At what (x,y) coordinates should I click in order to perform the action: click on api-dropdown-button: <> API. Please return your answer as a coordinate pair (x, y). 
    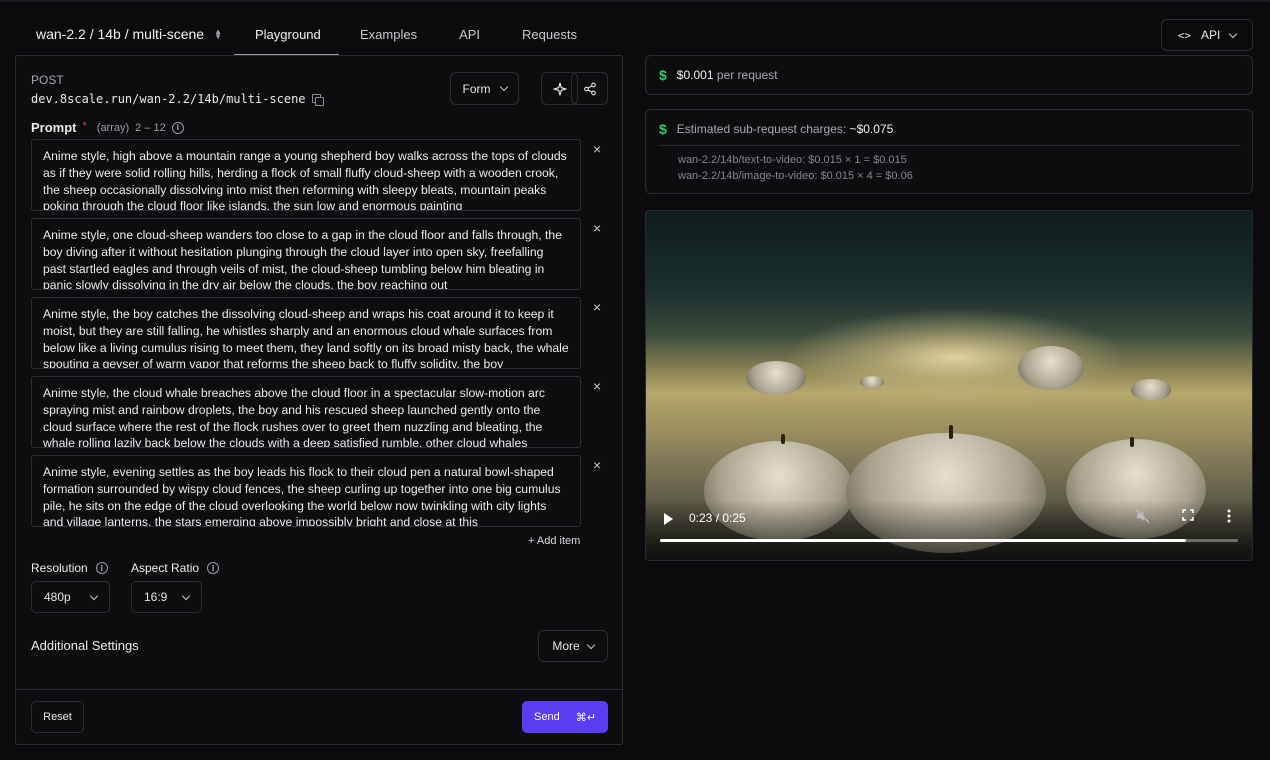
    Looking at the image, I should click on (1207, 35).